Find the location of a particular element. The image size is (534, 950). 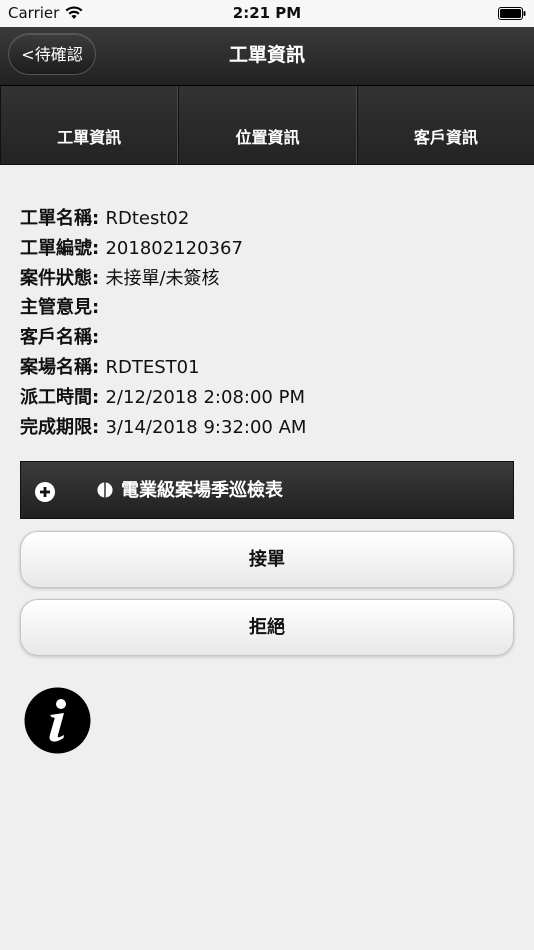

tab-bar: 工單資訊 位置資訊 客戶資訊 is located at coordinates (267, 125).